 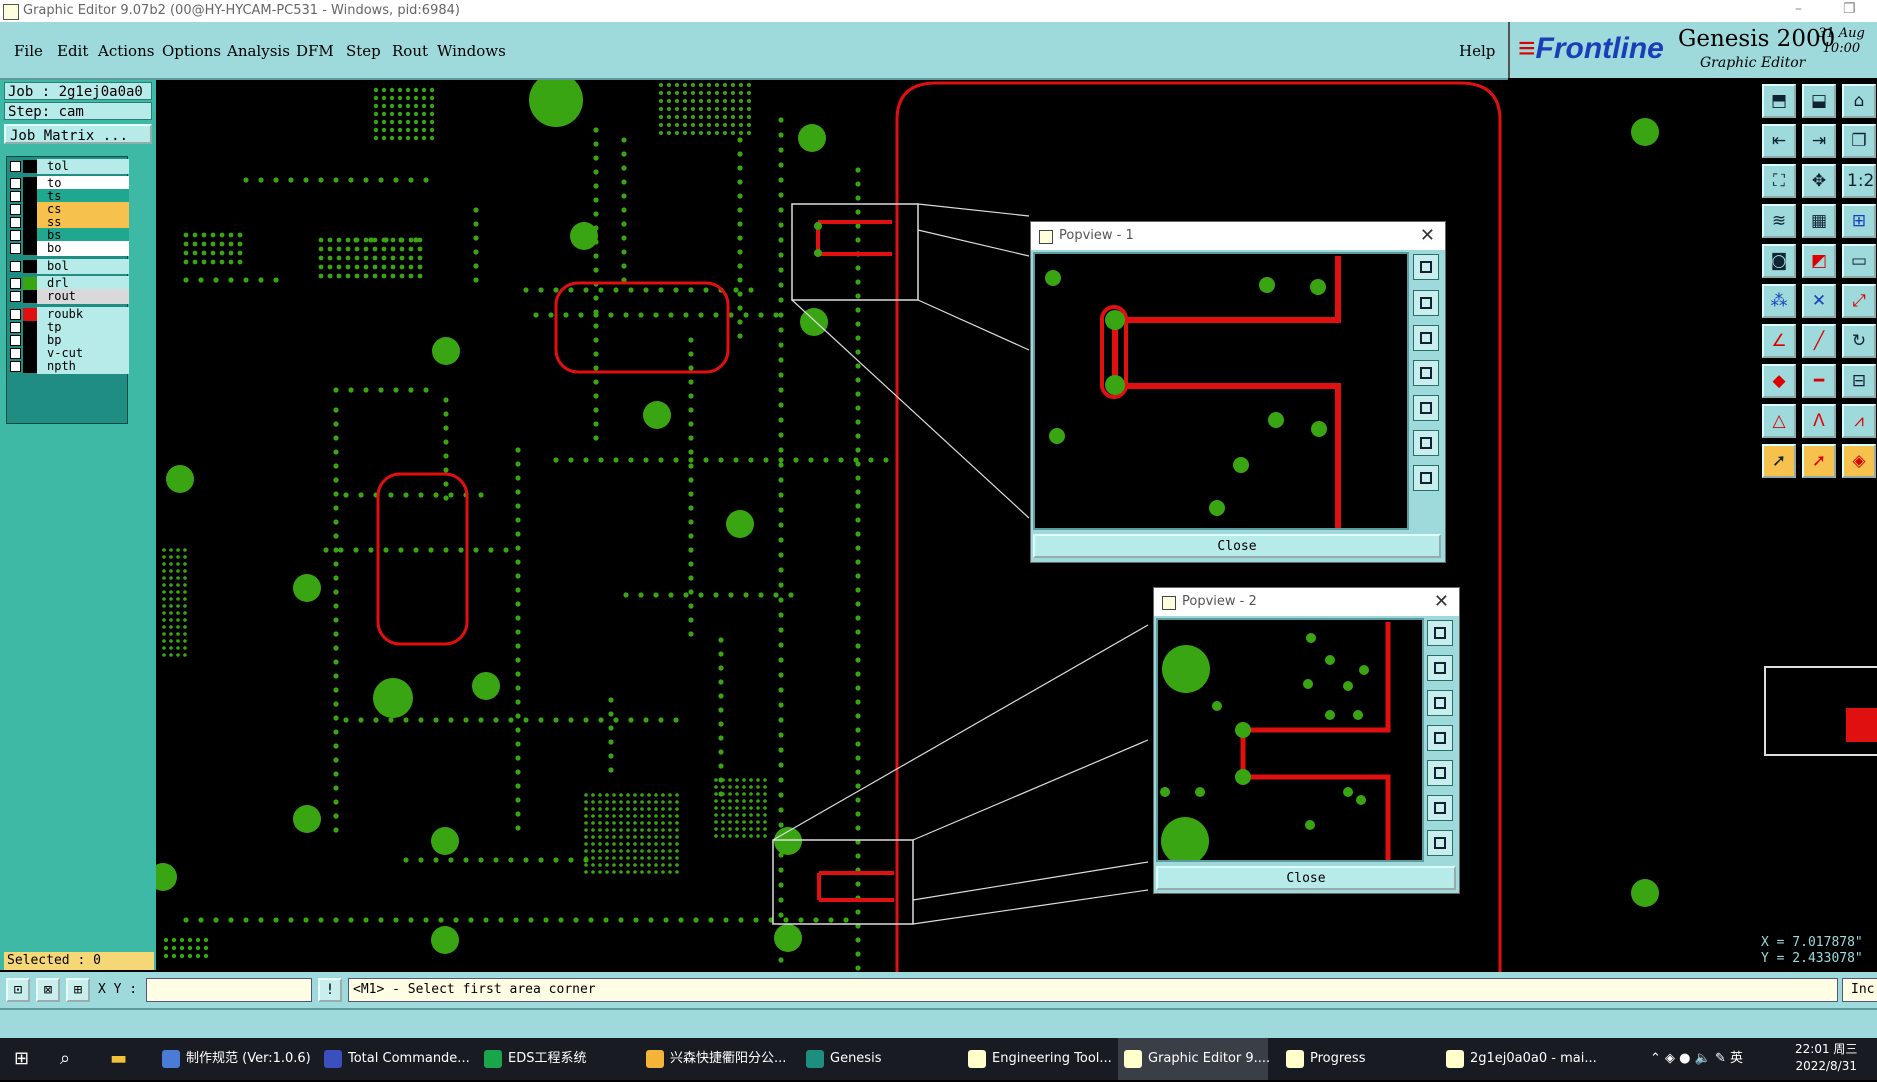 I want to click on taskbar-clock: 22:01 周三 2022/8/31, so click(x=1826, y=1058).